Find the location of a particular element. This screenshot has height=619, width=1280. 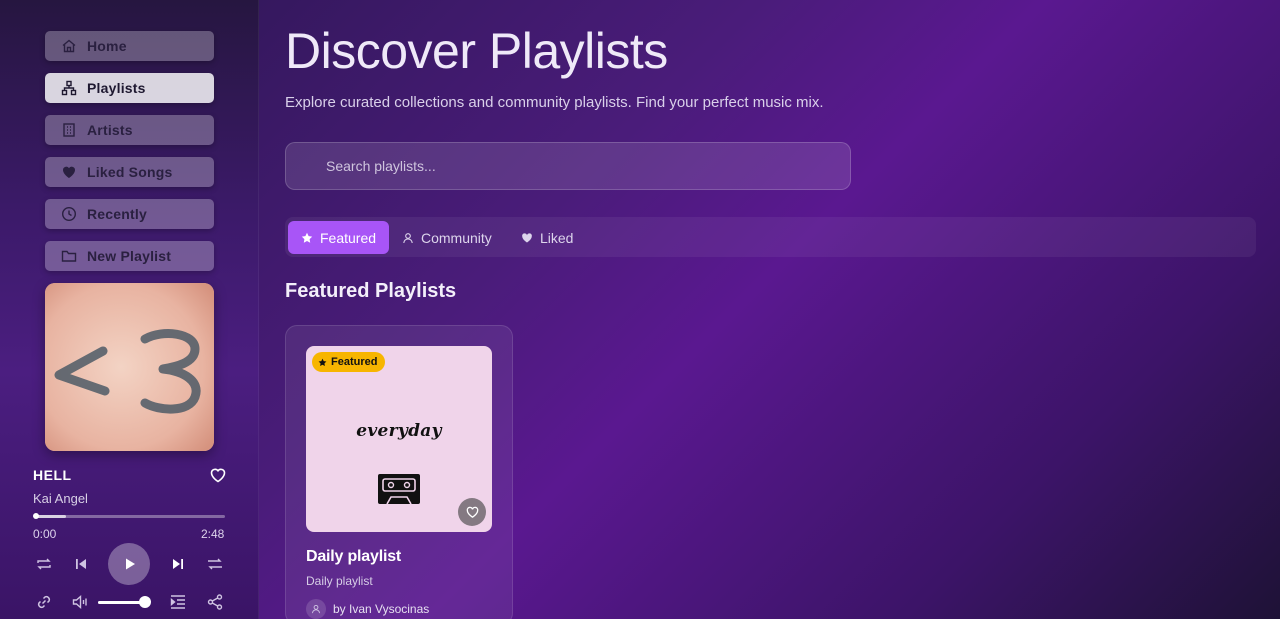

playlist-title: Daily playlist is located at coordinates (353, 557).